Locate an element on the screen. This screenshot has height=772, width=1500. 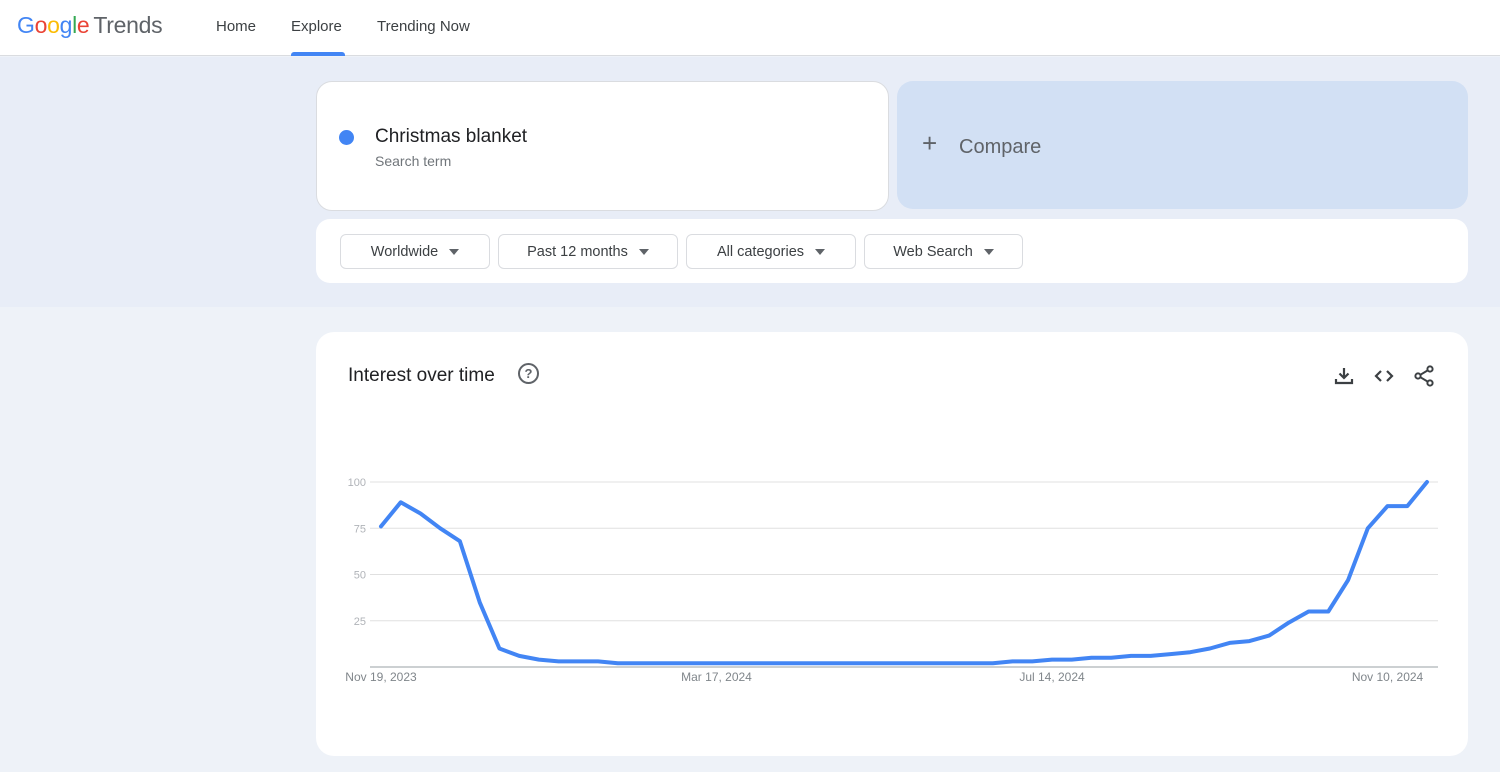
x-tick-label: Nov 10, 2024 is located at coordinates (1388, 677).